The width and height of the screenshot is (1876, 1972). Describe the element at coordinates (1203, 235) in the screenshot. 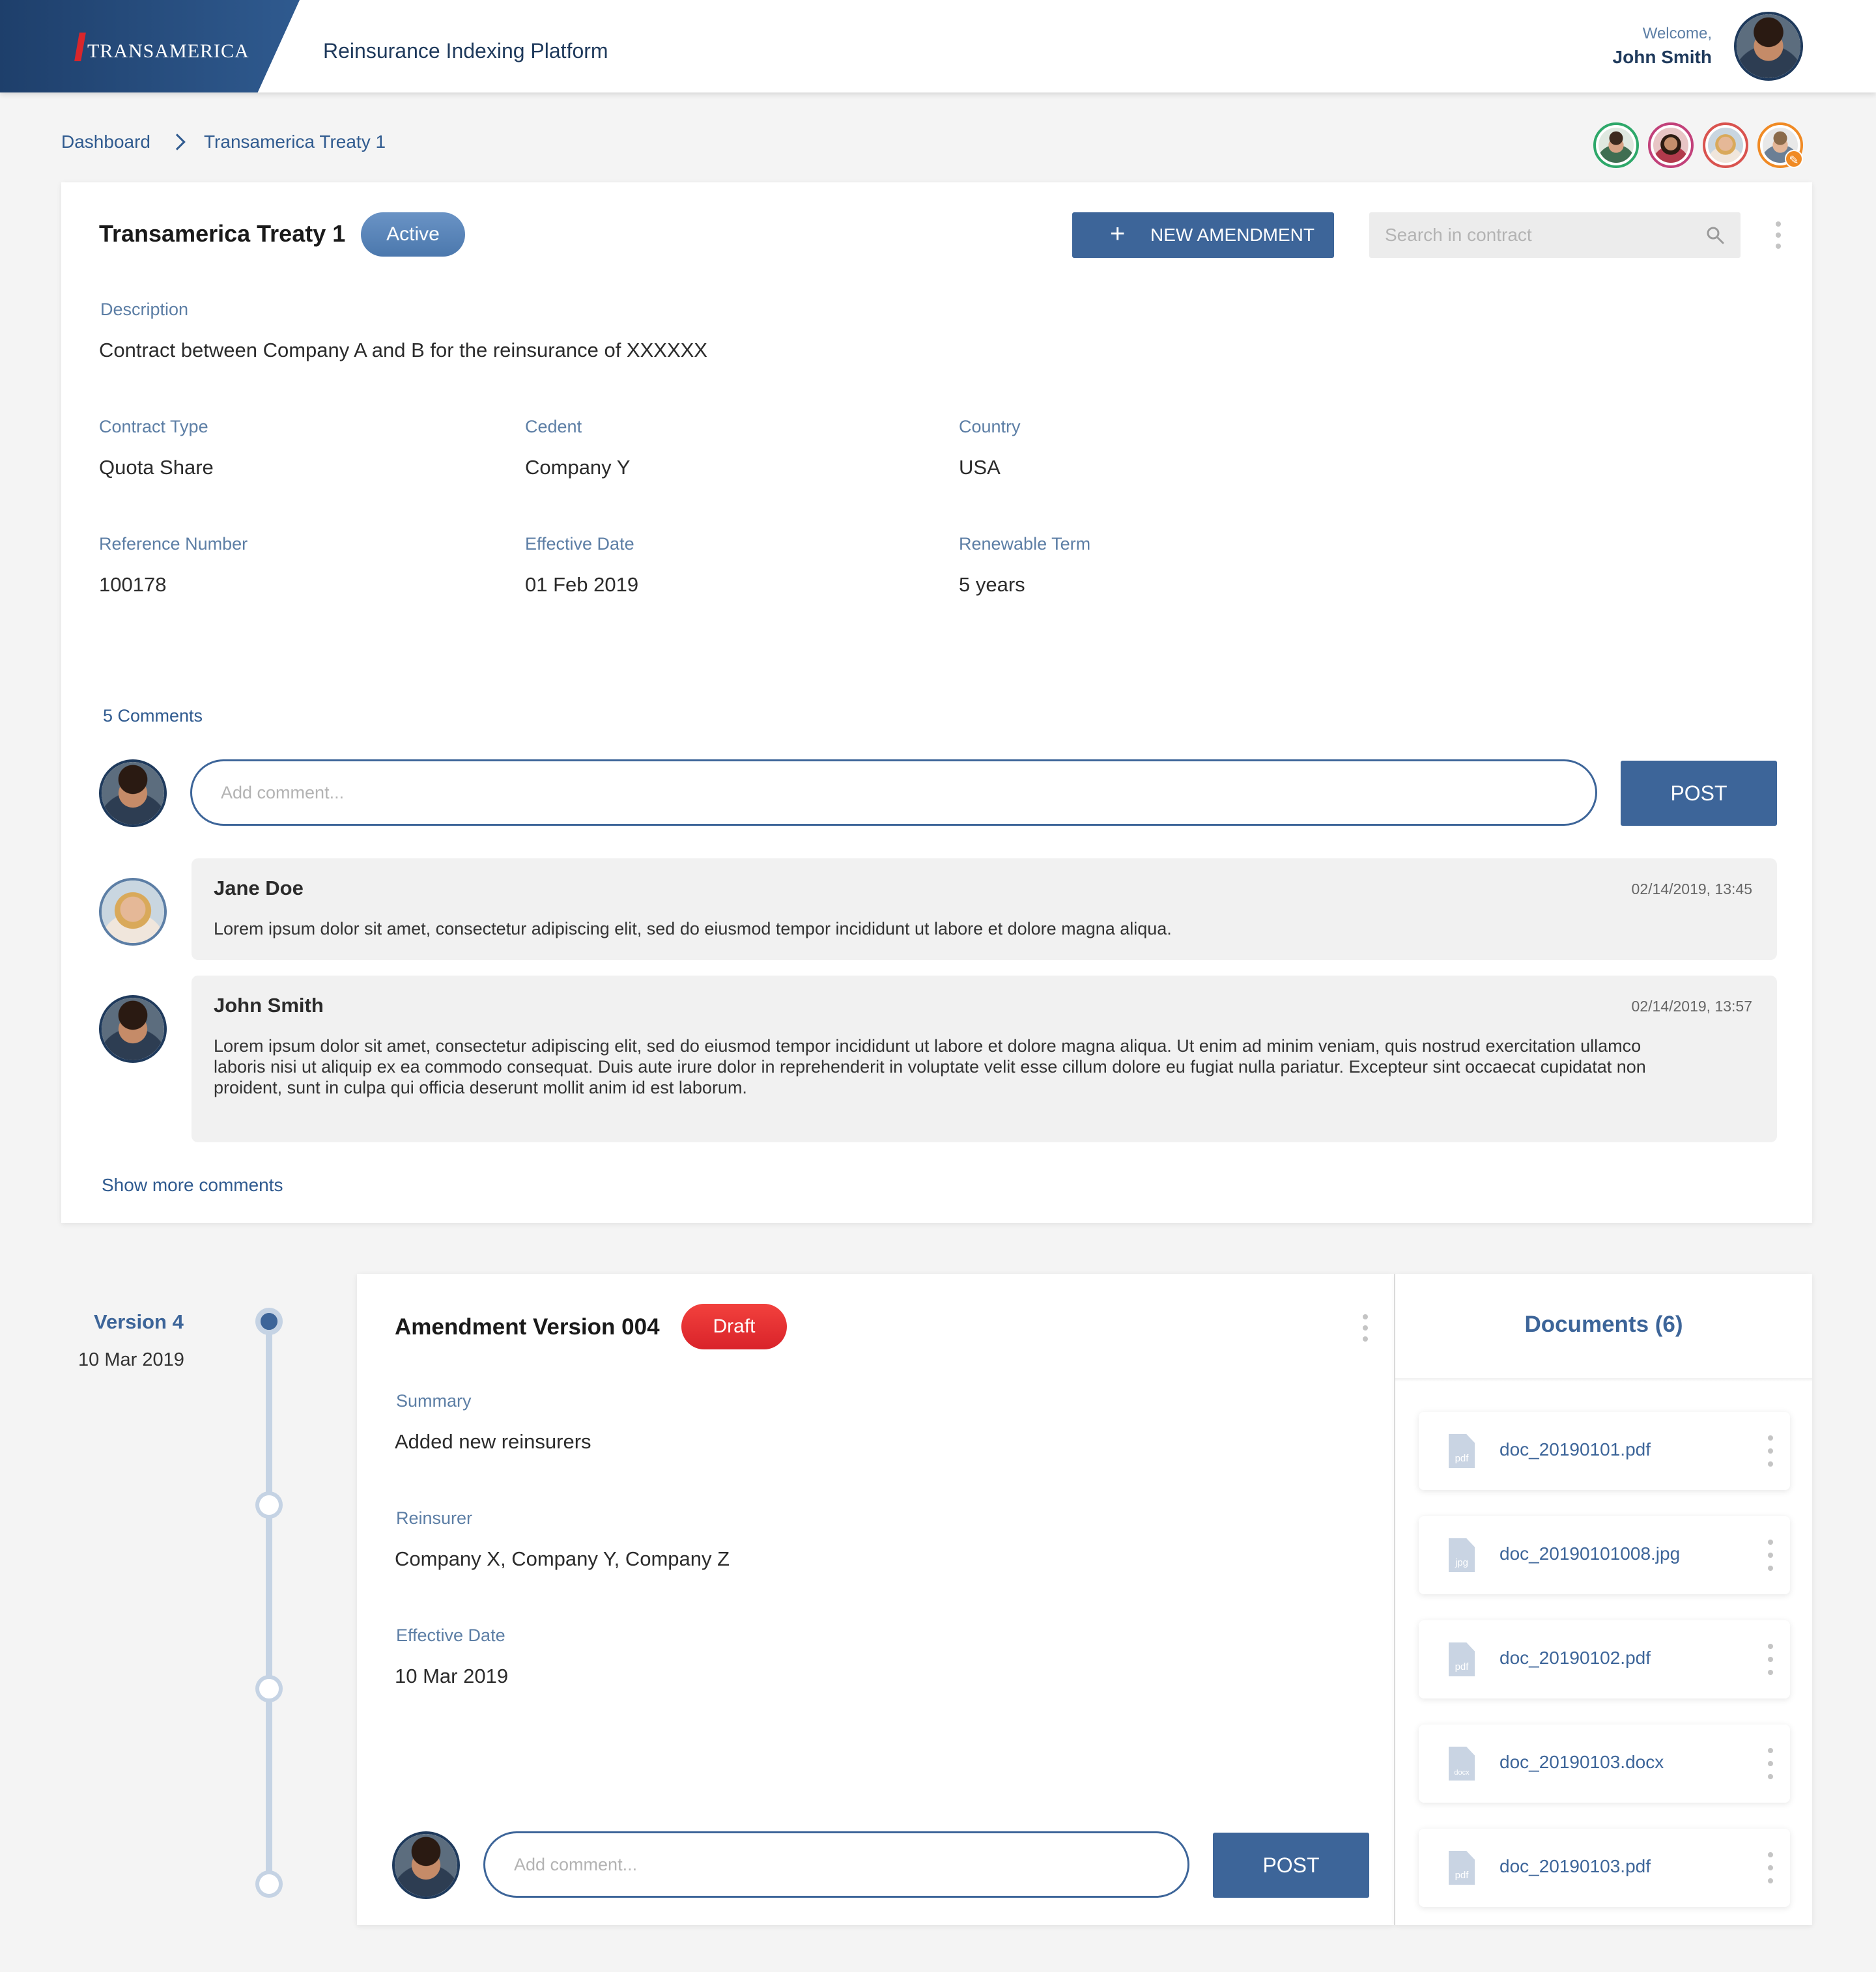

I see `new-amendment-button: + NEW AMENDMENT` at that location.